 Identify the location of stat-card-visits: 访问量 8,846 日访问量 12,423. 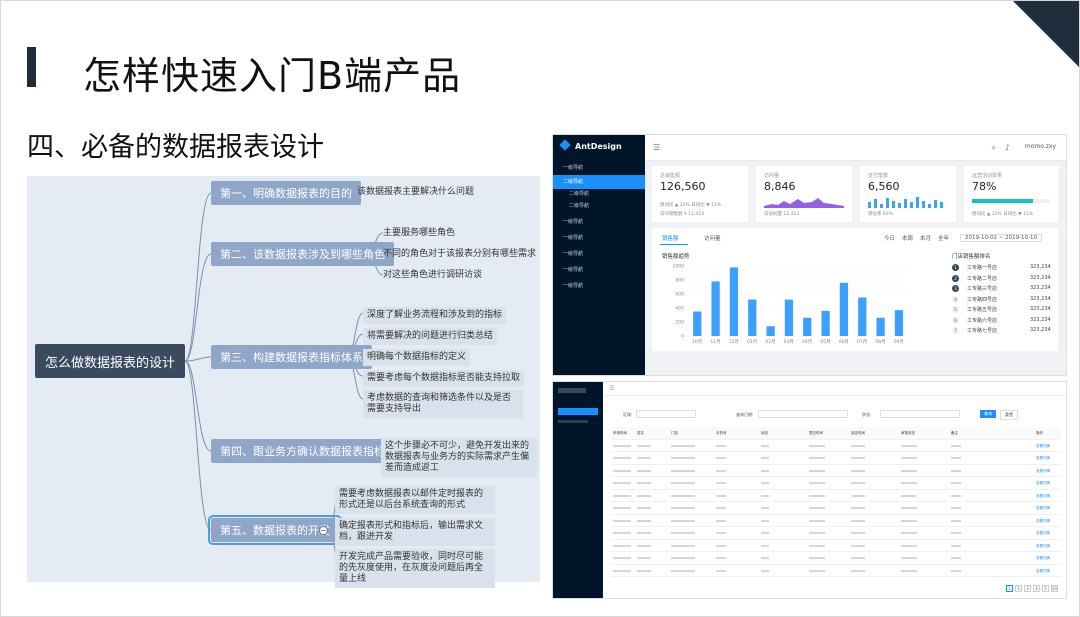
(804, 194).